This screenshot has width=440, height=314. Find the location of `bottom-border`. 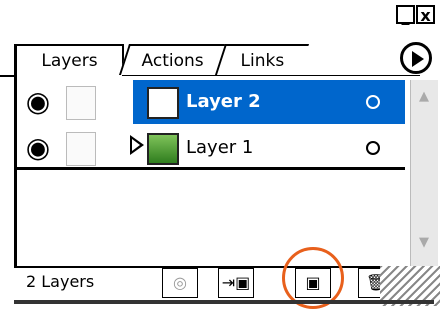

bottom-border is located at coordinates (224, 302).